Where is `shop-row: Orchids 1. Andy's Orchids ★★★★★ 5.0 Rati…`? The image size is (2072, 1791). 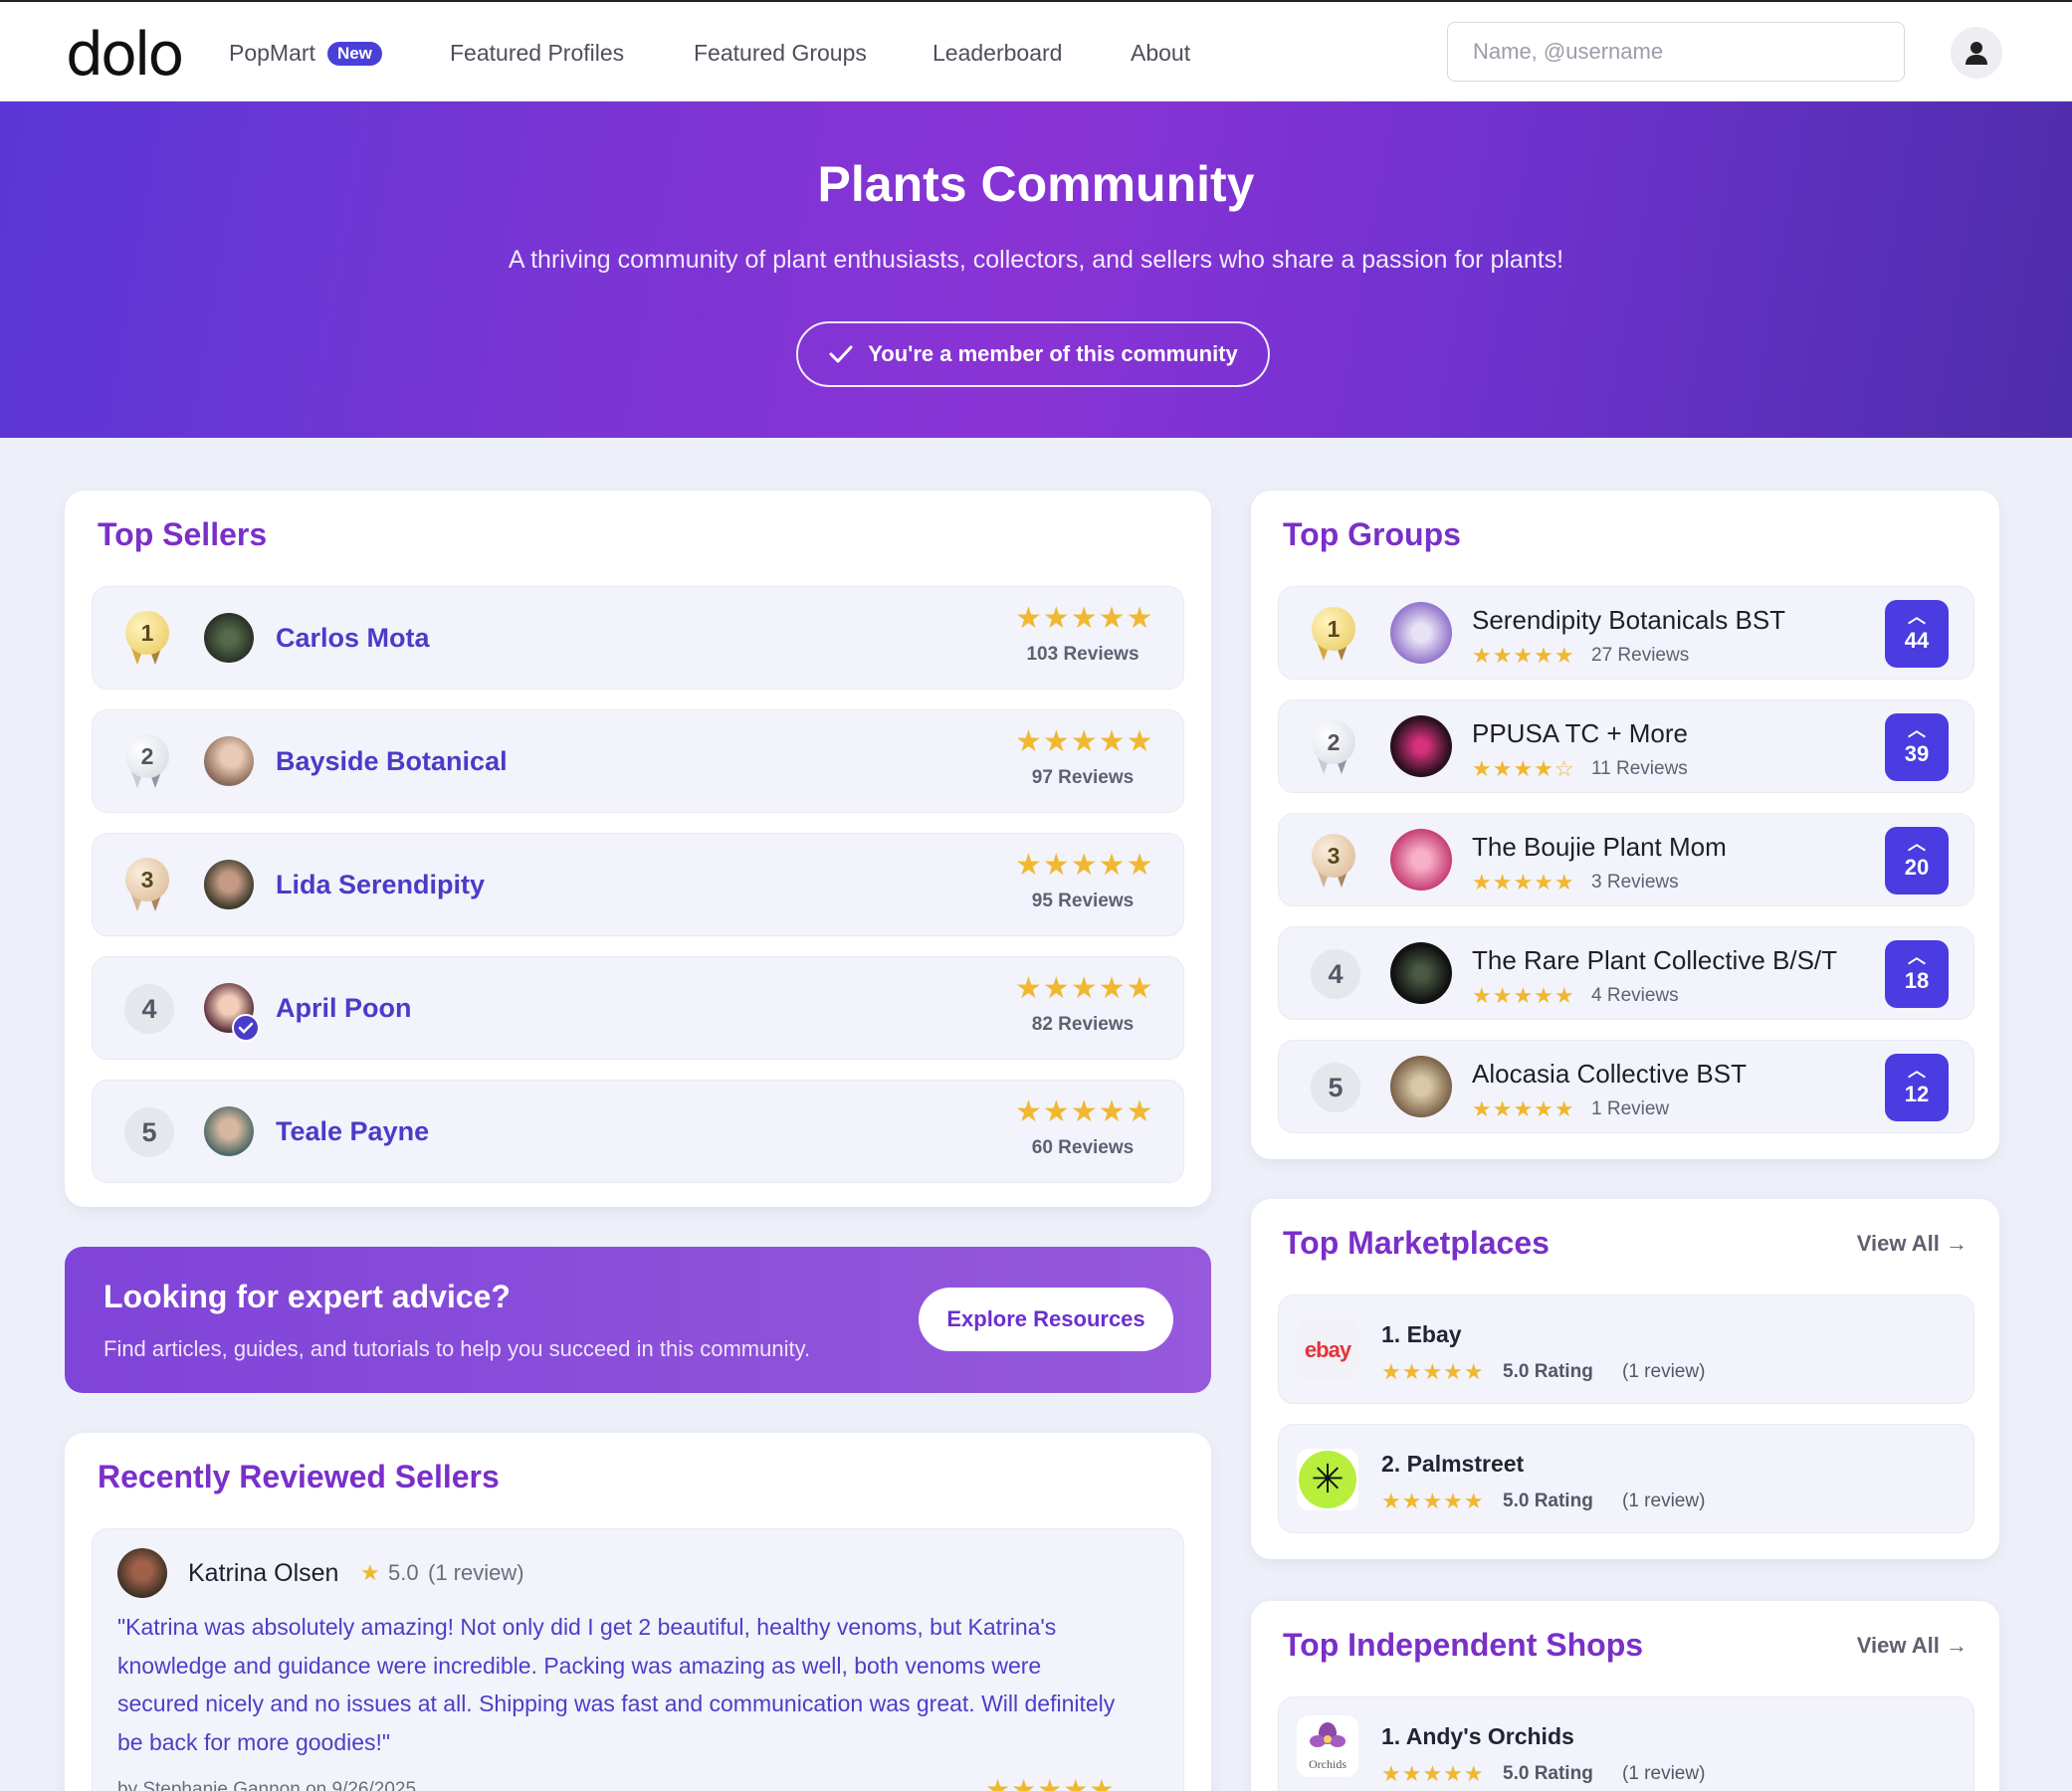
shop-row: Orchids 1. Andy's Orchids ★★★★★ 5.0 Rati… is located at coordinates (1626, 1743).